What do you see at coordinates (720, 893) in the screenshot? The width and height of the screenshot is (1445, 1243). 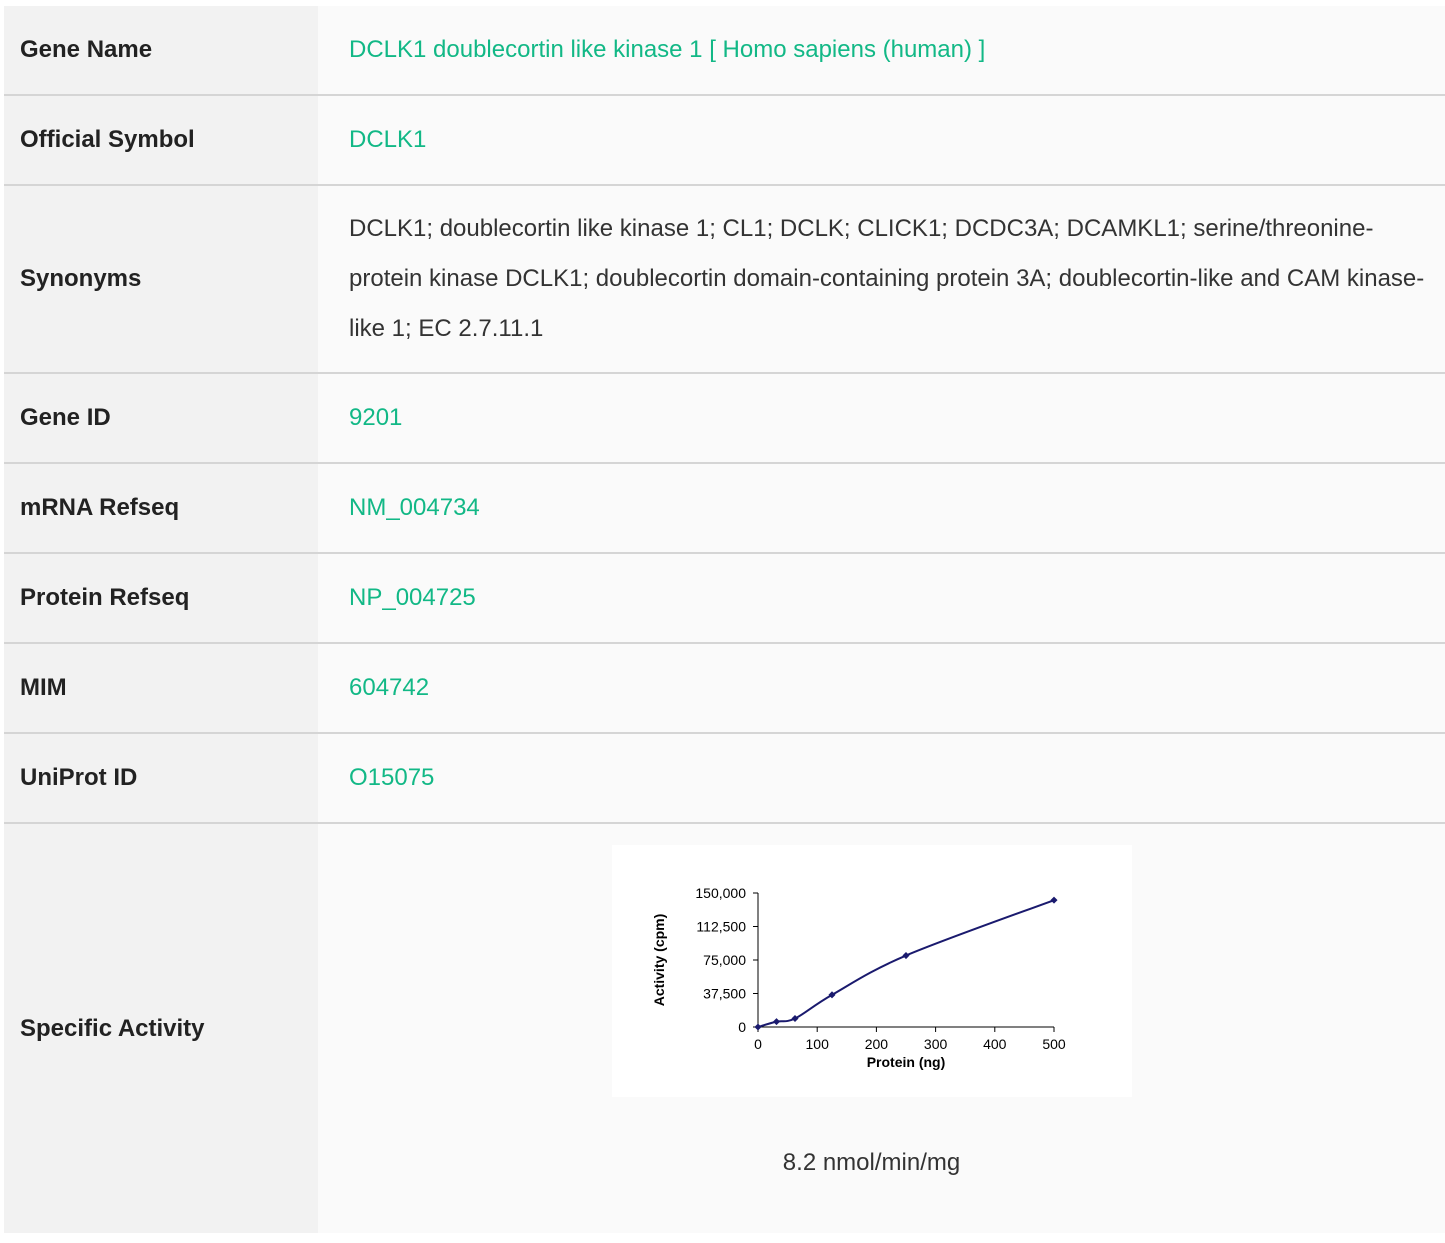 I see `y-tick-label: 150,000` at bounding box center [720, 893].